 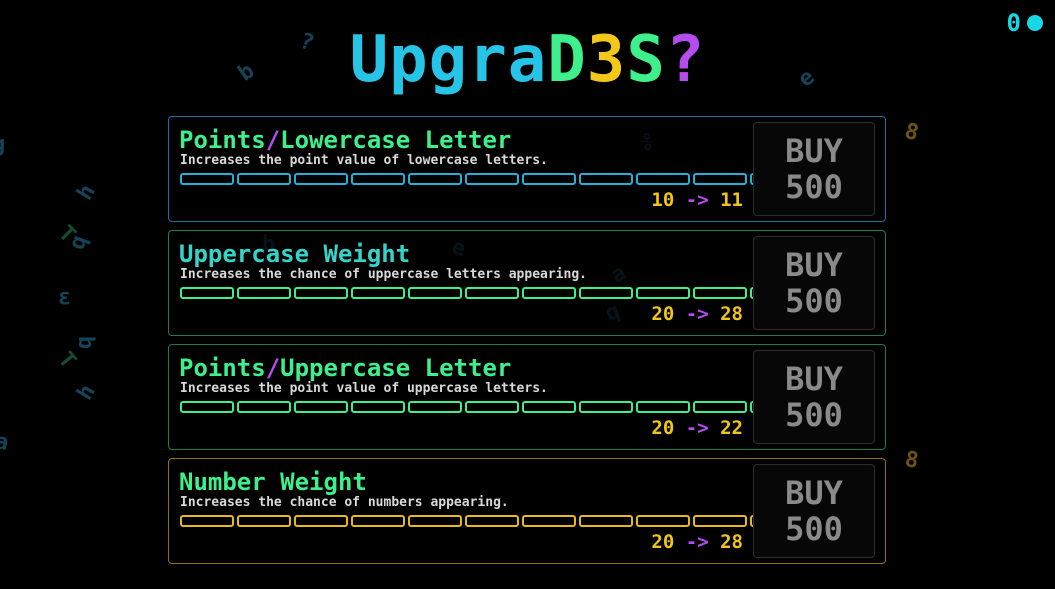 I want to click on upgrade-value-change: 20 -> 22, so click(x=676, y=428).